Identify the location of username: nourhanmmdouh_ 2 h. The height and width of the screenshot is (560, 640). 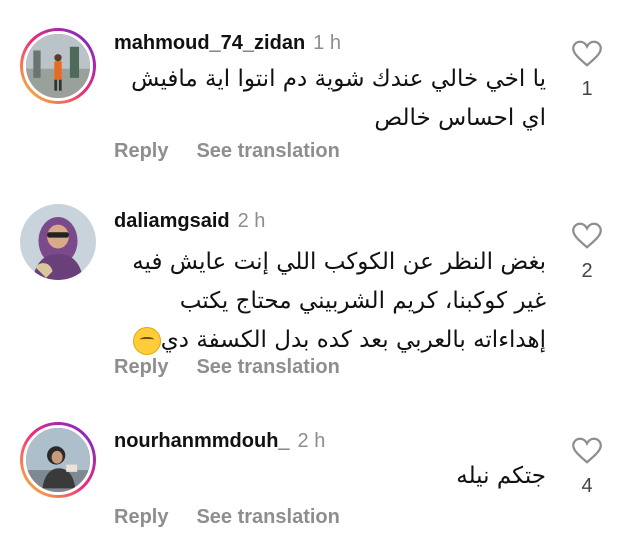
(219, 441).